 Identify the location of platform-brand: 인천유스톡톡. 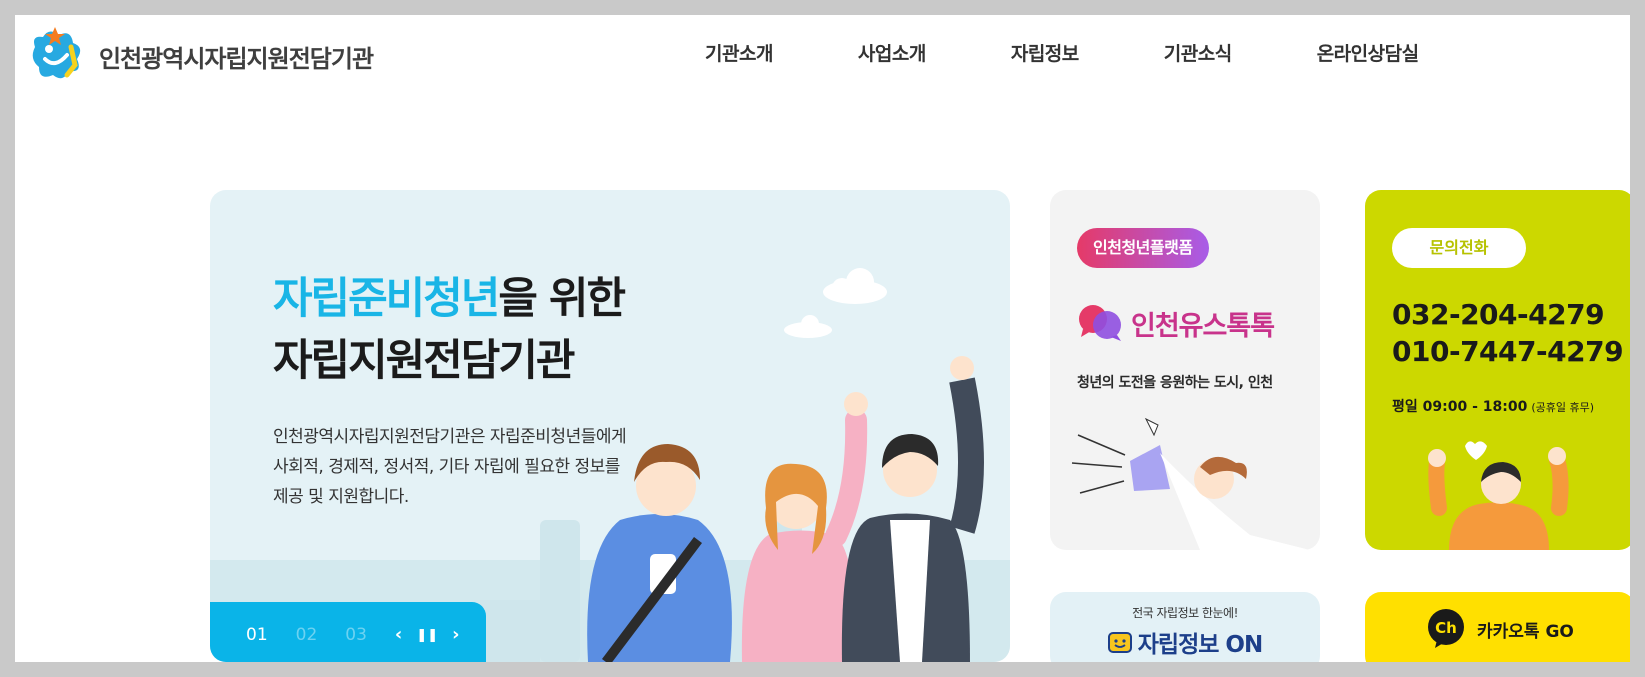
(1176, 323).